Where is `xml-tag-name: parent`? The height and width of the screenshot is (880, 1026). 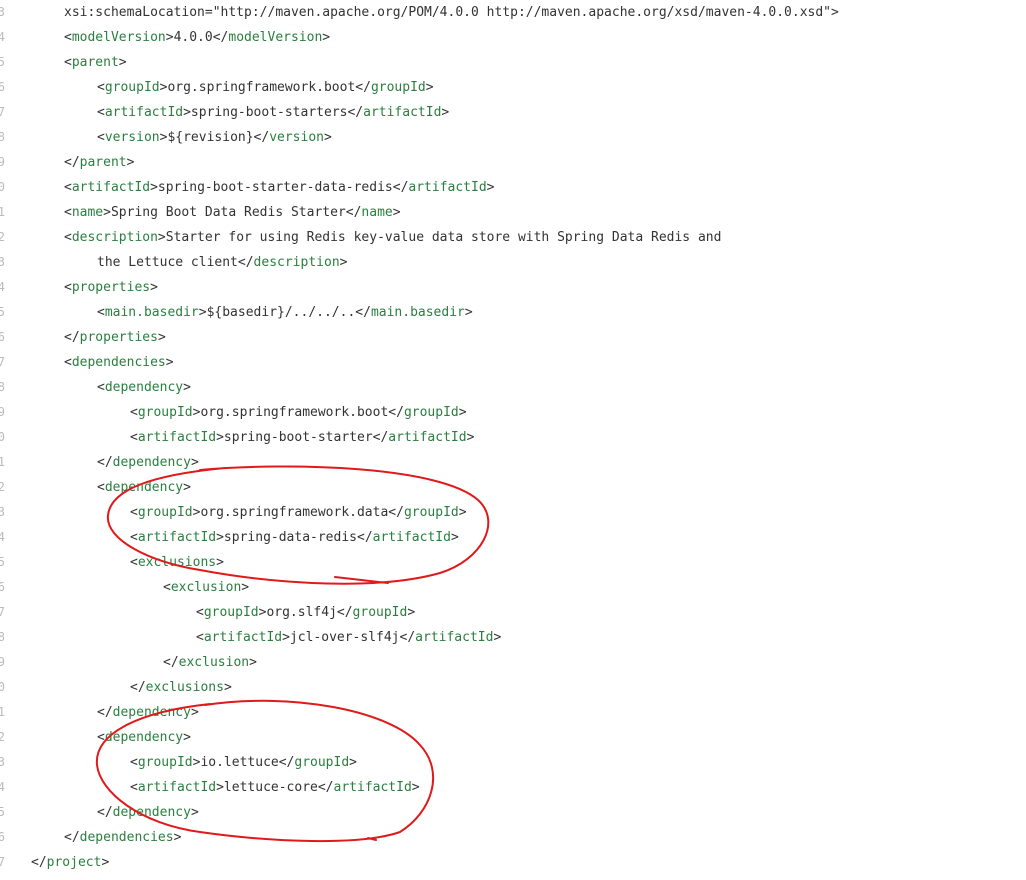 xml-tag-name: parent is located at coordinates (103, 162).